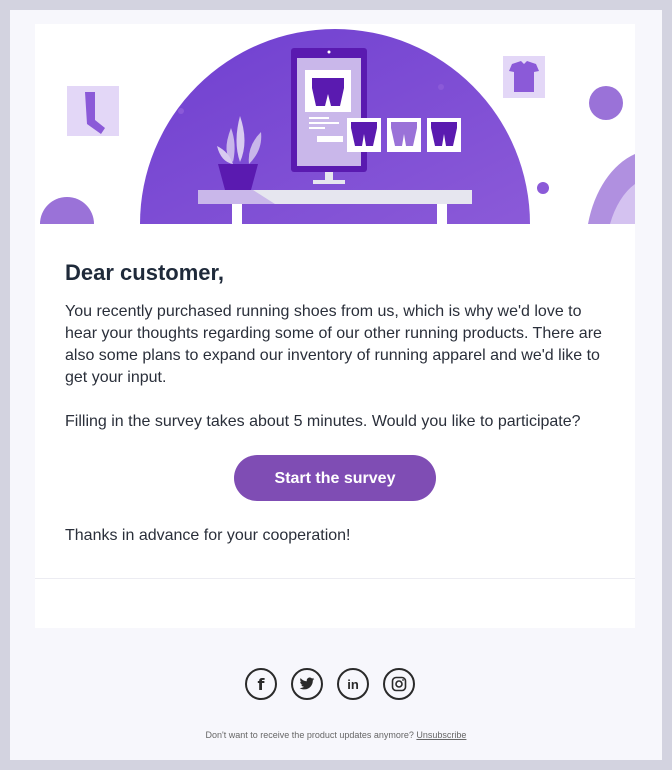 This screenshot has width=672, height=770. I want to click on social-links: f in, so click(330, 684).